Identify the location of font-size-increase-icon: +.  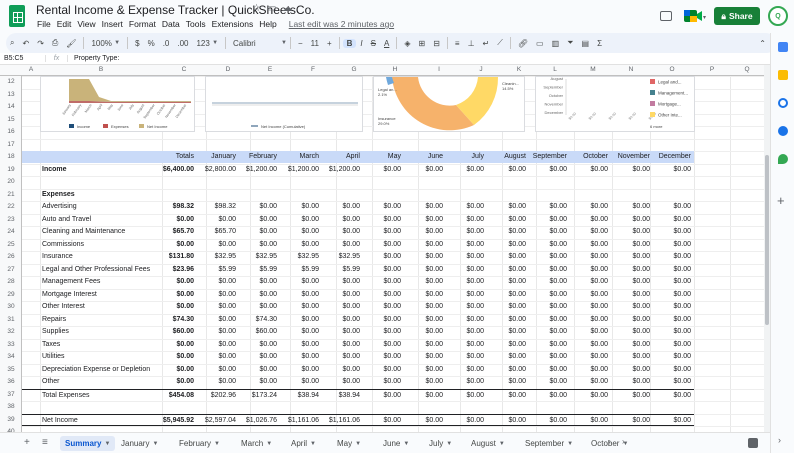
(329, 43).